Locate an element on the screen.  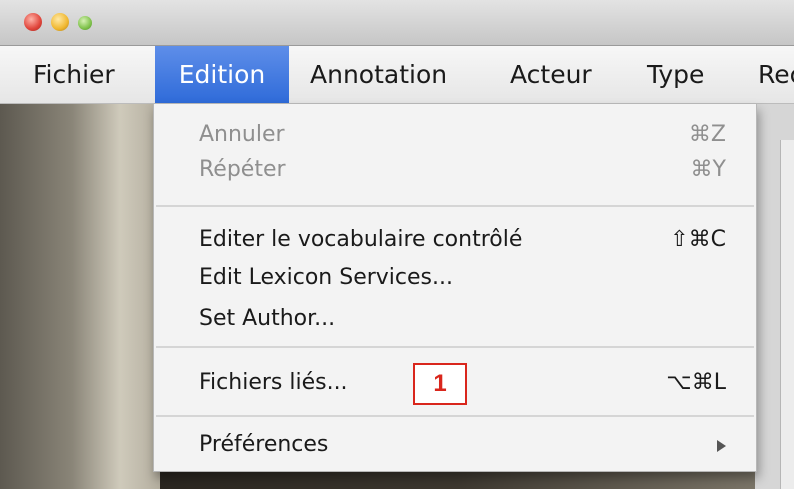
window-title-bar is located at coordinates (397, 23).